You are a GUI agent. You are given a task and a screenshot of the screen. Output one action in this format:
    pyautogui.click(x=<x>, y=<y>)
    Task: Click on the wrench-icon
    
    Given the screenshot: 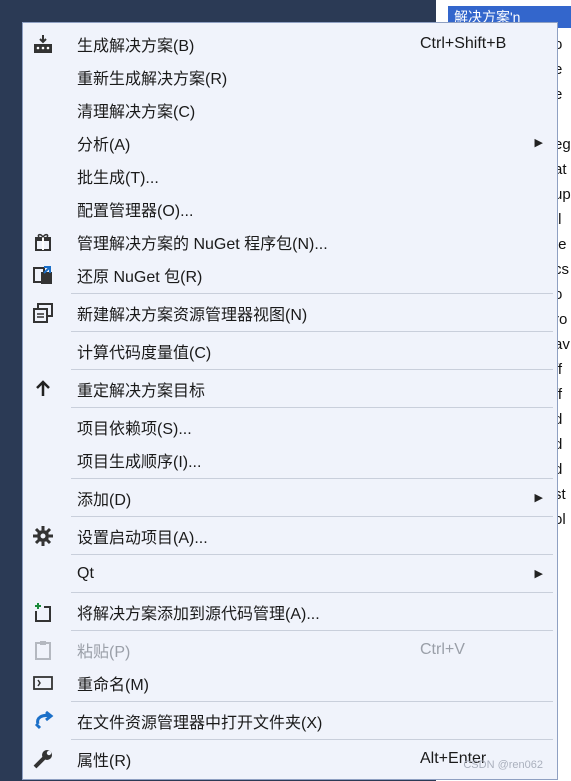 What is the action you would take?
    pyautogui.click(x=43, y=759)
    